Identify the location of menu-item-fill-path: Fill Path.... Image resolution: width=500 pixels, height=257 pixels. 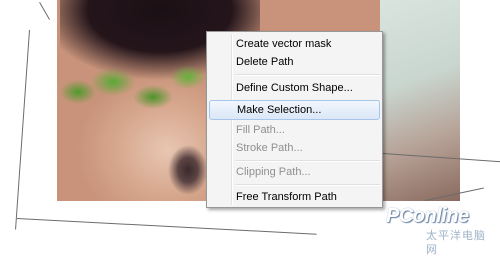
(294, 130).